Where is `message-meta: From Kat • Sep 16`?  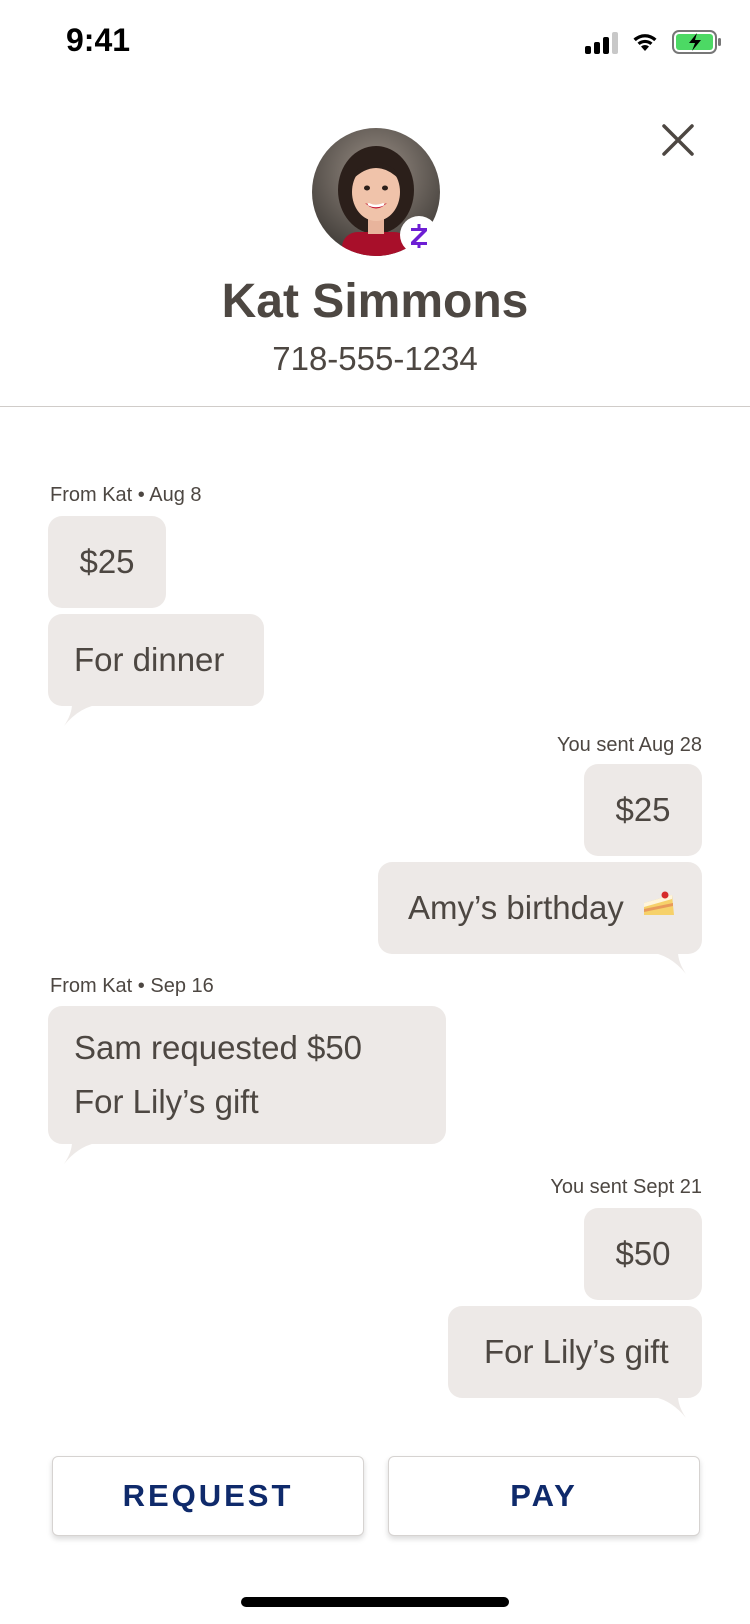 message-meta: From Kat • Sep 16 is located at coordinates (132, 986).